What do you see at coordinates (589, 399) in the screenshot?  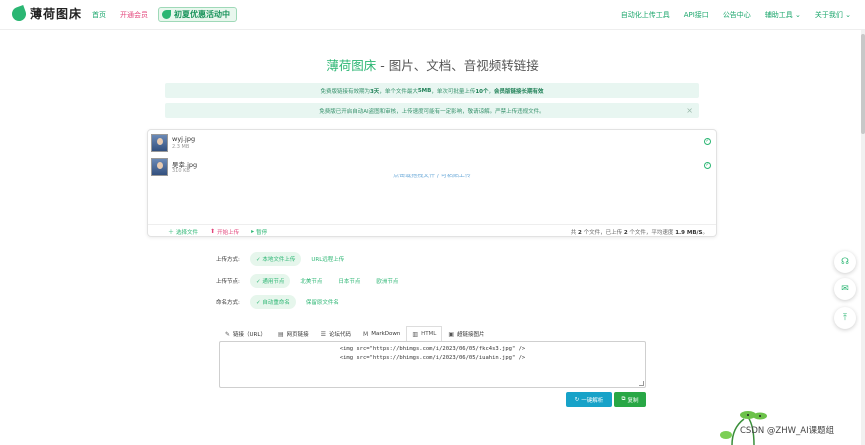 I see `parse-button: ↻ 一键解析` at bounding box center [589, 399].